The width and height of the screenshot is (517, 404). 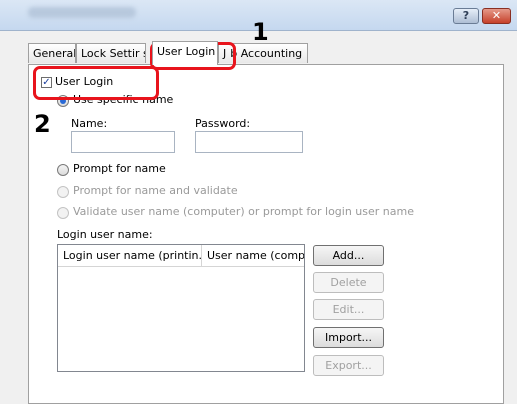 I want to click on tab-lock-settings: Lock Settirs, so click(x=111, y=53).